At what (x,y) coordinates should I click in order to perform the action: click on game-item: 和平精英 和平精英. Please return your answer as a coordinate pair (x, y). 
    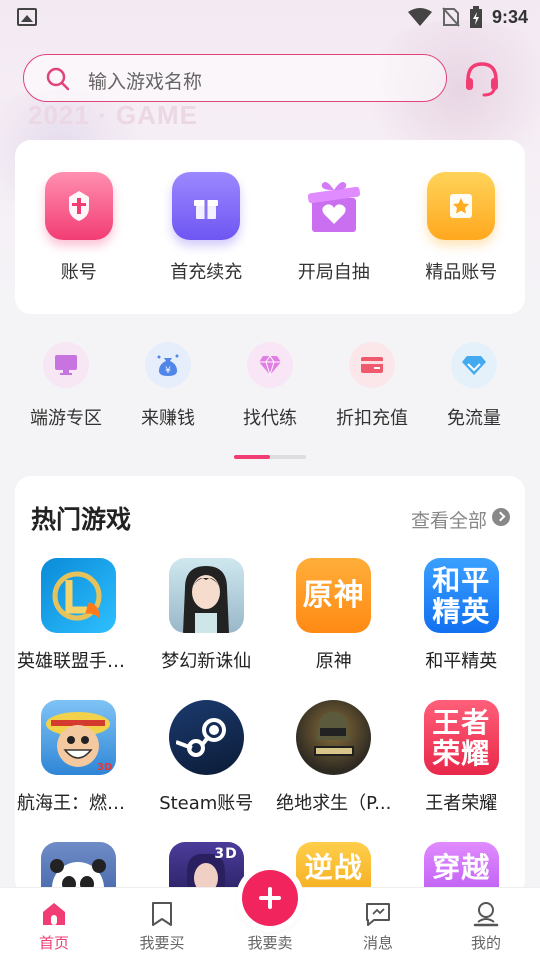
    Looking at the image, I should click on (462, 629).